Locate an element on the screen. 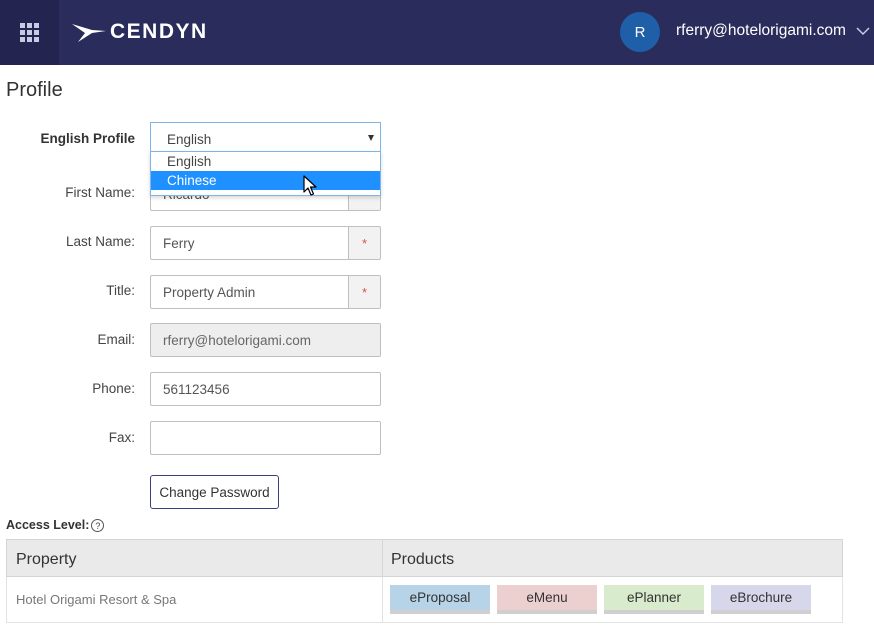 This screenshot has width=874, height=629. caret-down-icon is located at coordinates (371, 138).